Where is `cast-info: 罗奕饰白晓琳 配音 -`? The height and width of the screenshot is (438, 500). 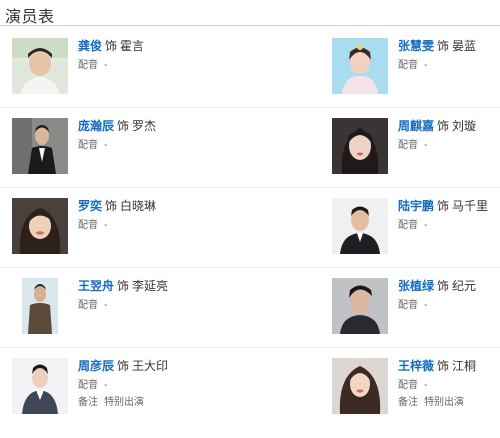
cast-info: 罗奕饰白晓琳 配音 - is located at coordinates (128, 215).